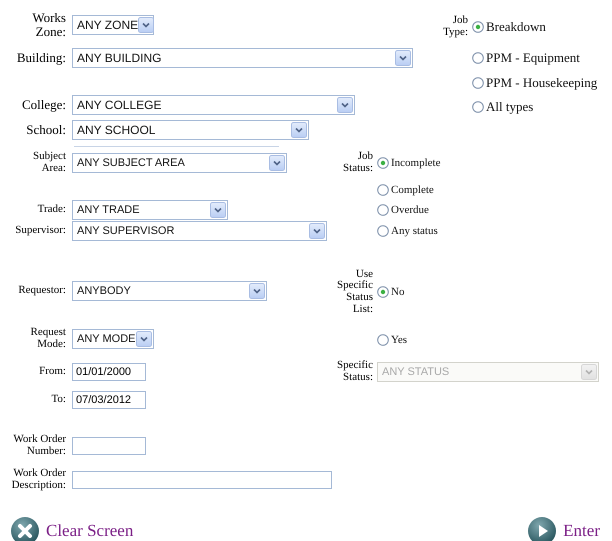  Describe the element at coordinates (526, 58) in the screenshot. I see `radio-option: PPM - Equipment` at that location.